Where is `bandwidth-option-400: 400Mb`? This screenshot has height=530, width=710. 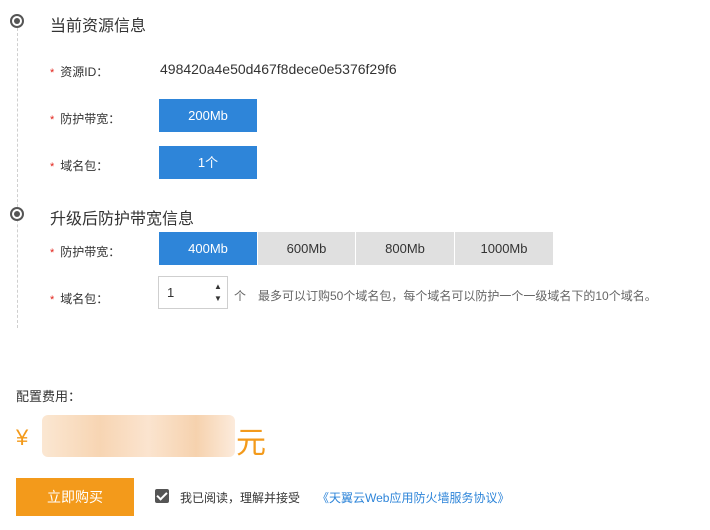
bandwidth-option-400: 400Mb is located at coordinates (208, 248).